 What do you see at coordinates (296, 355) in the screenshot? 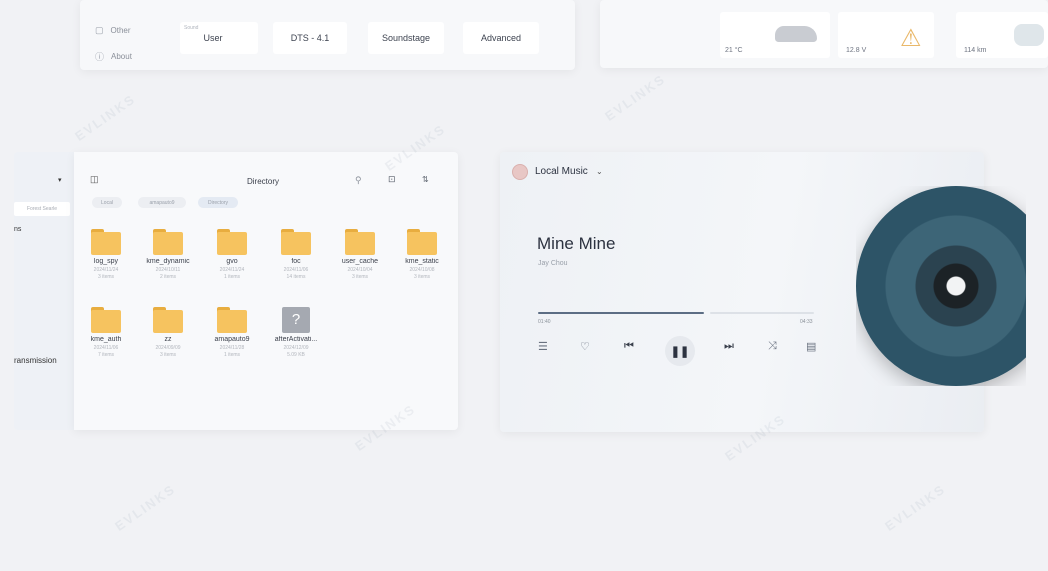
I see `file-size: 5.09 KB` at bounding box center [296, 355].